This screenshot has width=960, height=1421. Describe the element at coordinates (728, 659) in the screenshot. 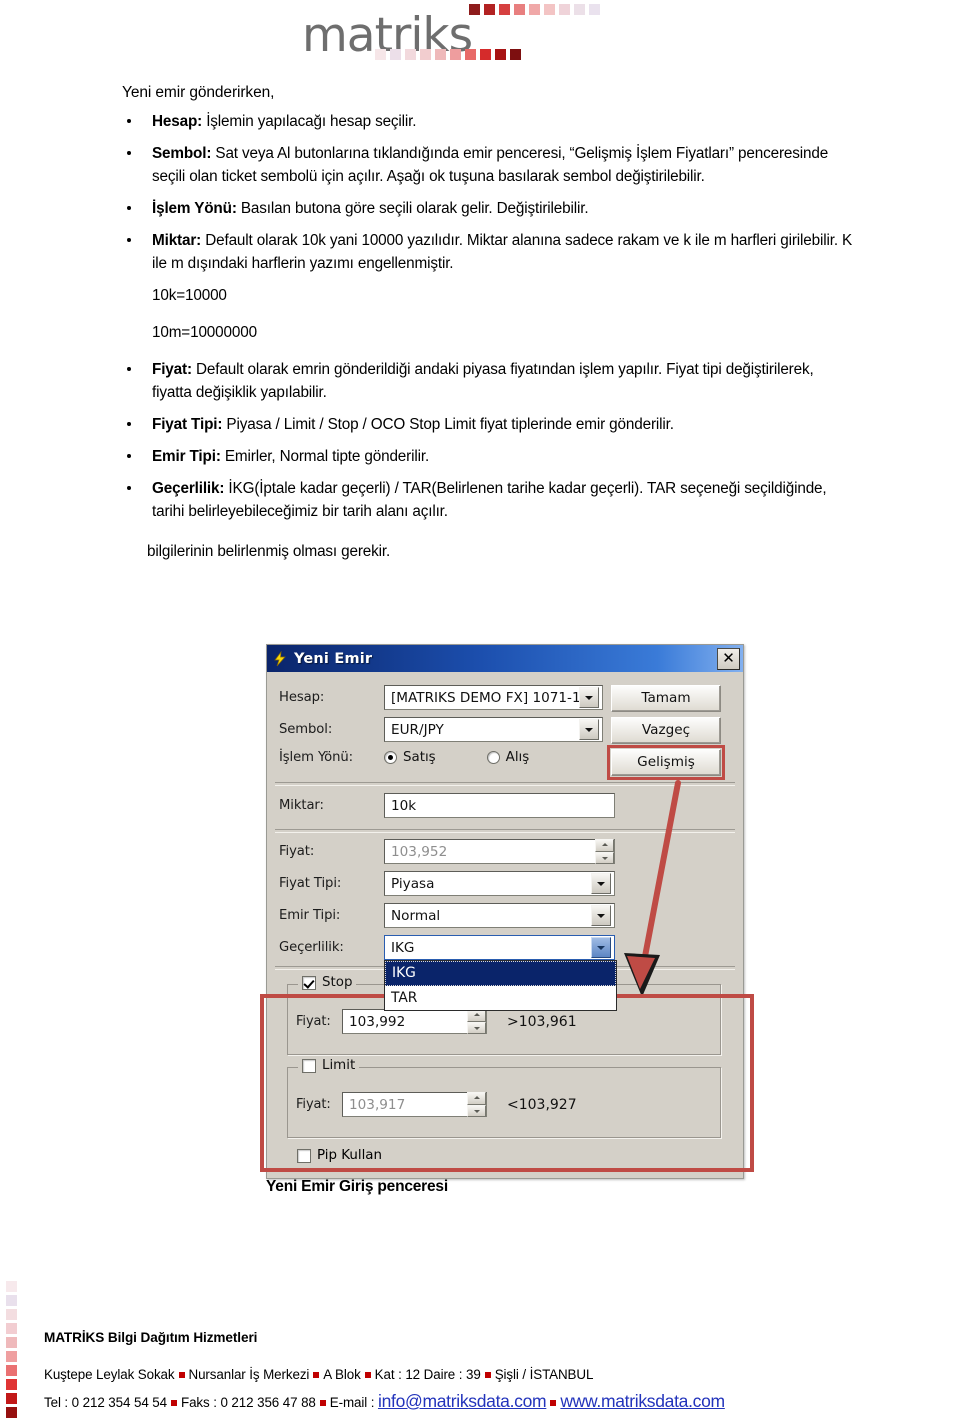

I see `close-icon: ✕` at that location.